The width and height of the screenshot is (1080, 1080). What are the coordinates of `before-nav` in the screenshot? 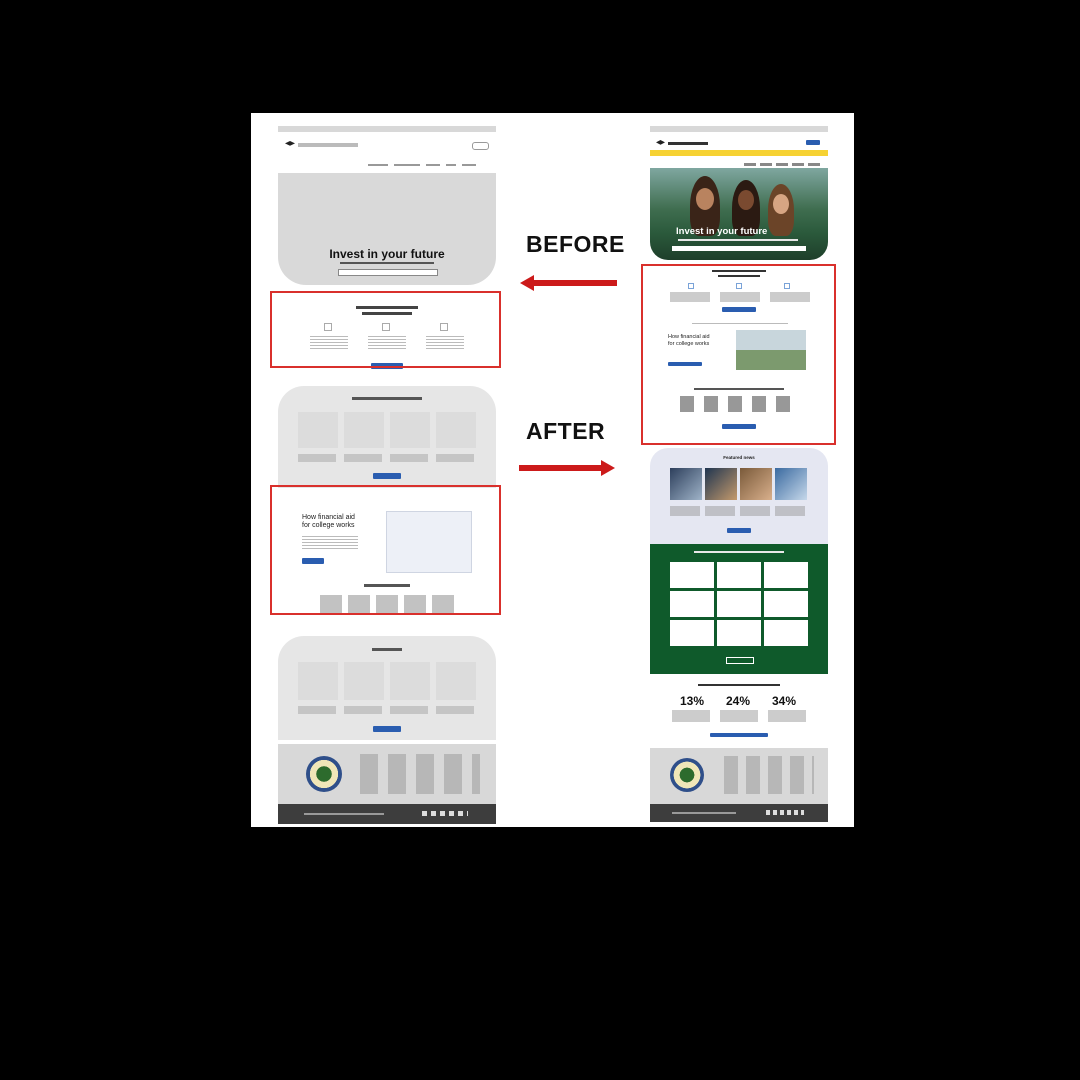 It's located at (428, 166).